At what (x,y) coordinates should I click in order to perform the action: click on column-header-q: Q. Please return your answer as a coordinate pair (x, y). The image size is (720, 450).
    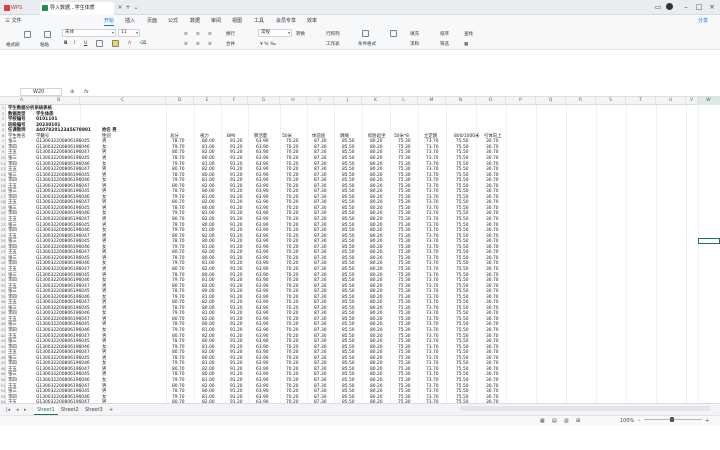
    Looking at the image, I should click on (551, 101).